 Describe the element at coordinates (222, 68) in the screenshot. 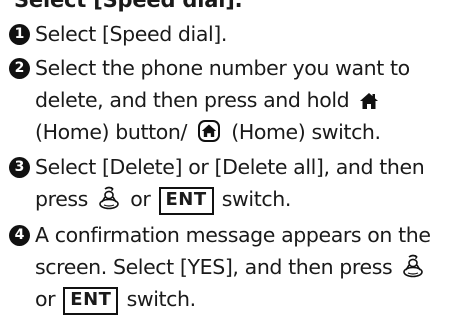

I see `step-text-line-1: Select the phone number you want to` at that location.